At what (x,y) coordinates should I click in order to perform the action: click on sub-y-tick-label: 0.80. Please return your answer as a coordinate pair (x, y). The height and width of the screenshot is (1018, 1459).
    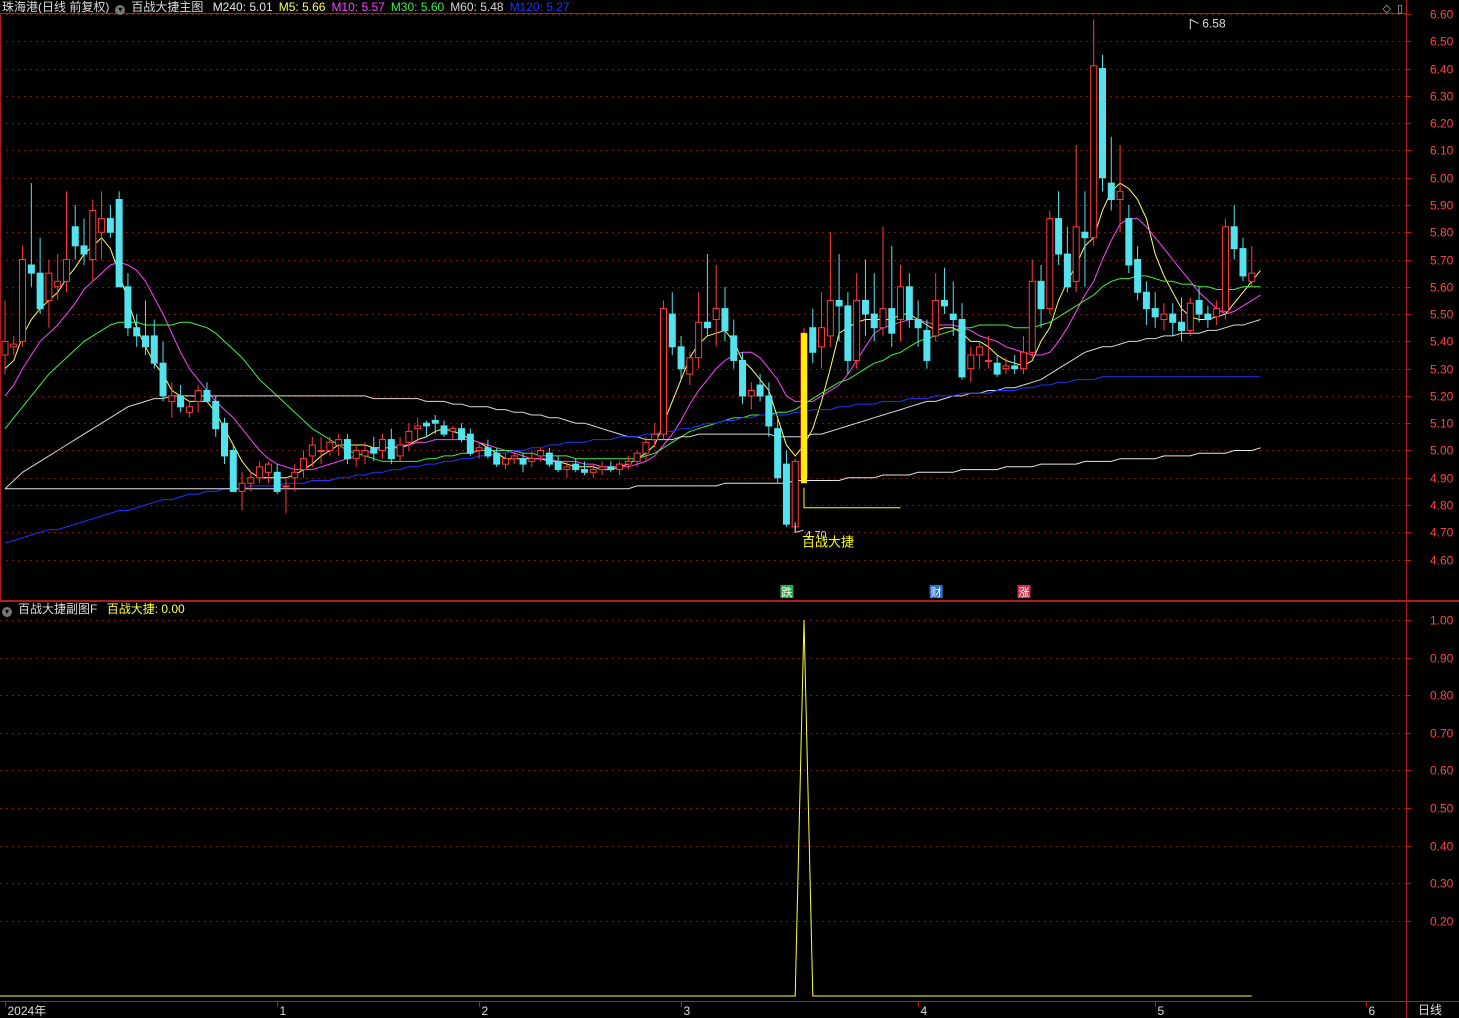
    Looking at the image, I should click on (1442, 696).